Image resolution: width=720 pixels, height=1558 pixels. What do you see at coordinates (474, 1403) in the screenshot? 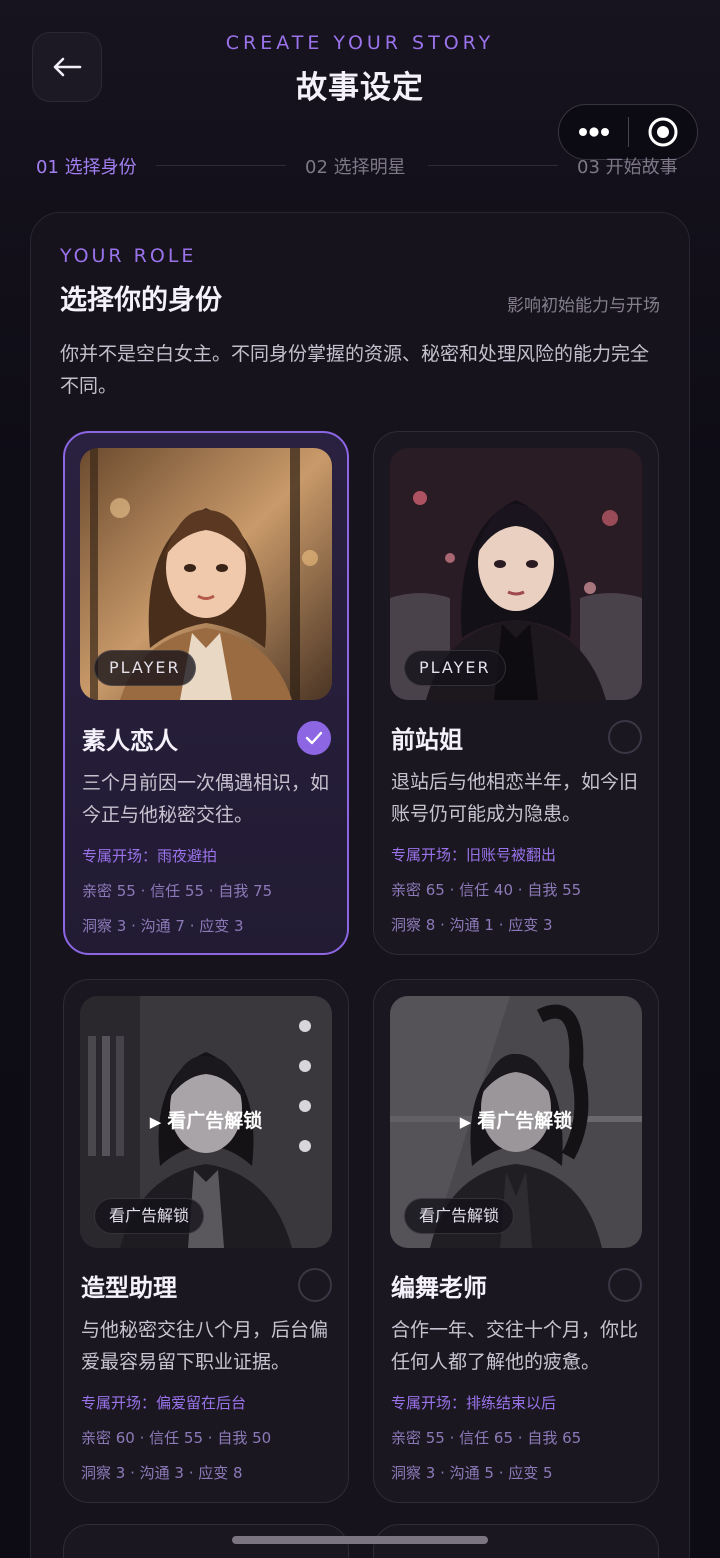
I see `card-opening: 专属开场：排练结束以后` at bounding box center [474, 1403].